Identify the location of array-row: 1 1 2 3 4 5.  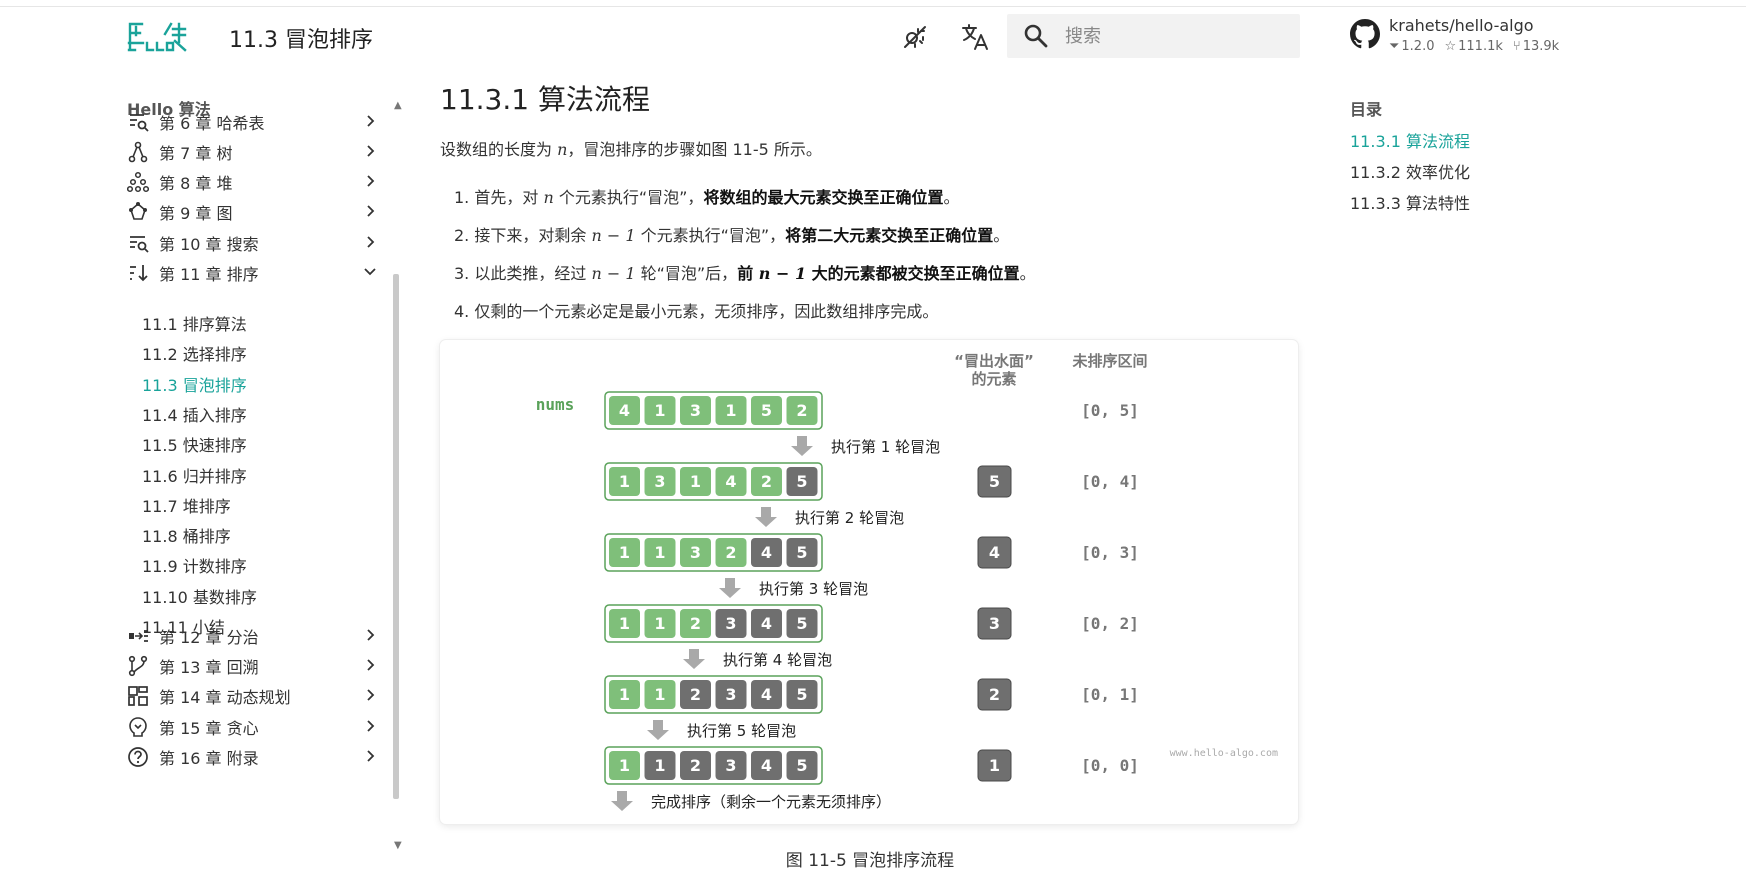
(713, 694).